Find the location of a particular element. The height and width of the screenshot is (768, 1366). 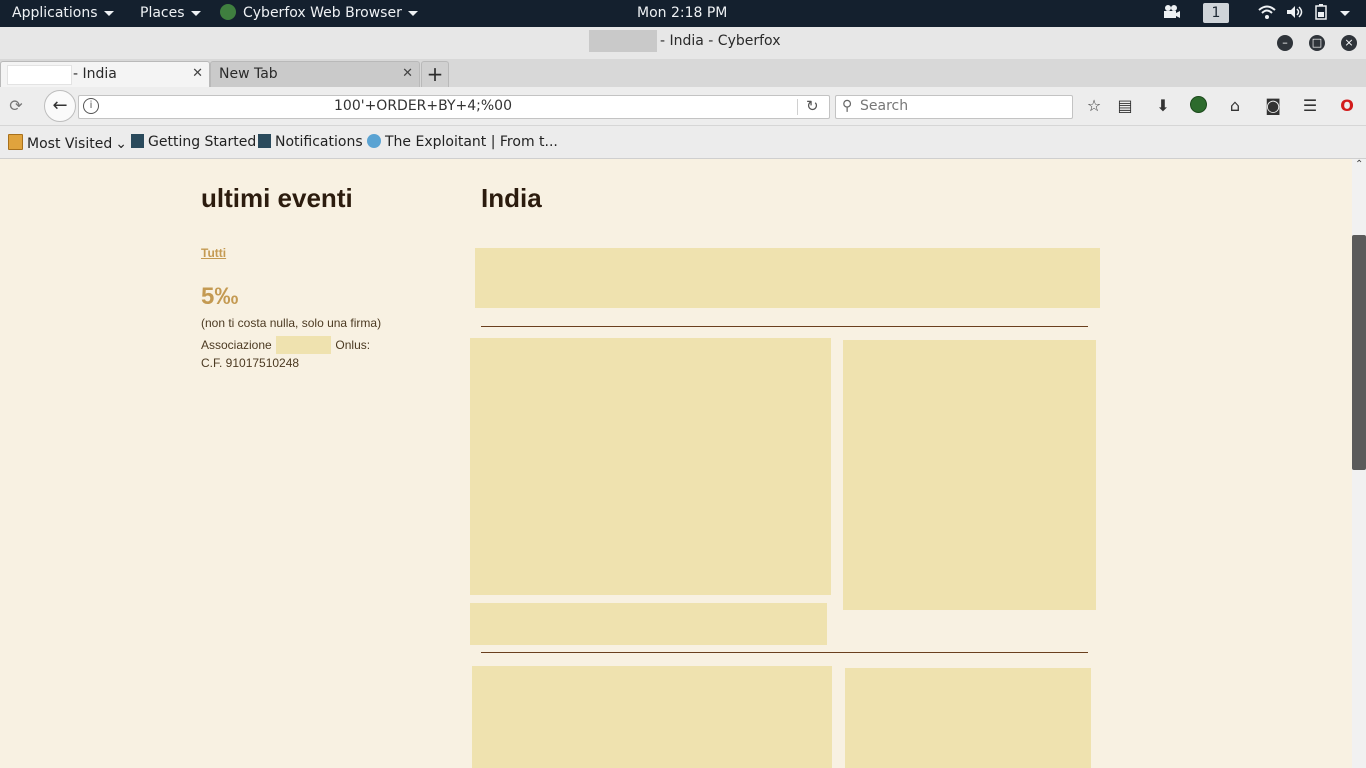

folder-icon is located at coordinates (15, 142).